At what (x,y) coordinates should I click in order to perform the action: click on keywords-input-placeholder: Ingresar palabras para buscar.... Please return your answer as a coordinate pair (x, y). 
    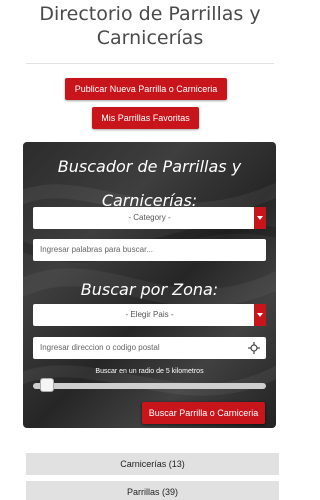
    Looking at the image, I should click on (96, 249).